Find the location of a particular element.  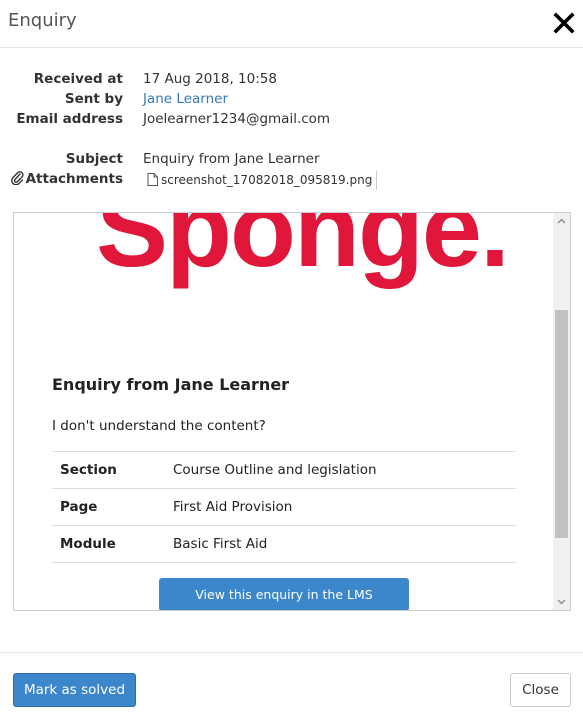

subject-label: Subject is located at coordinates (94, 159).